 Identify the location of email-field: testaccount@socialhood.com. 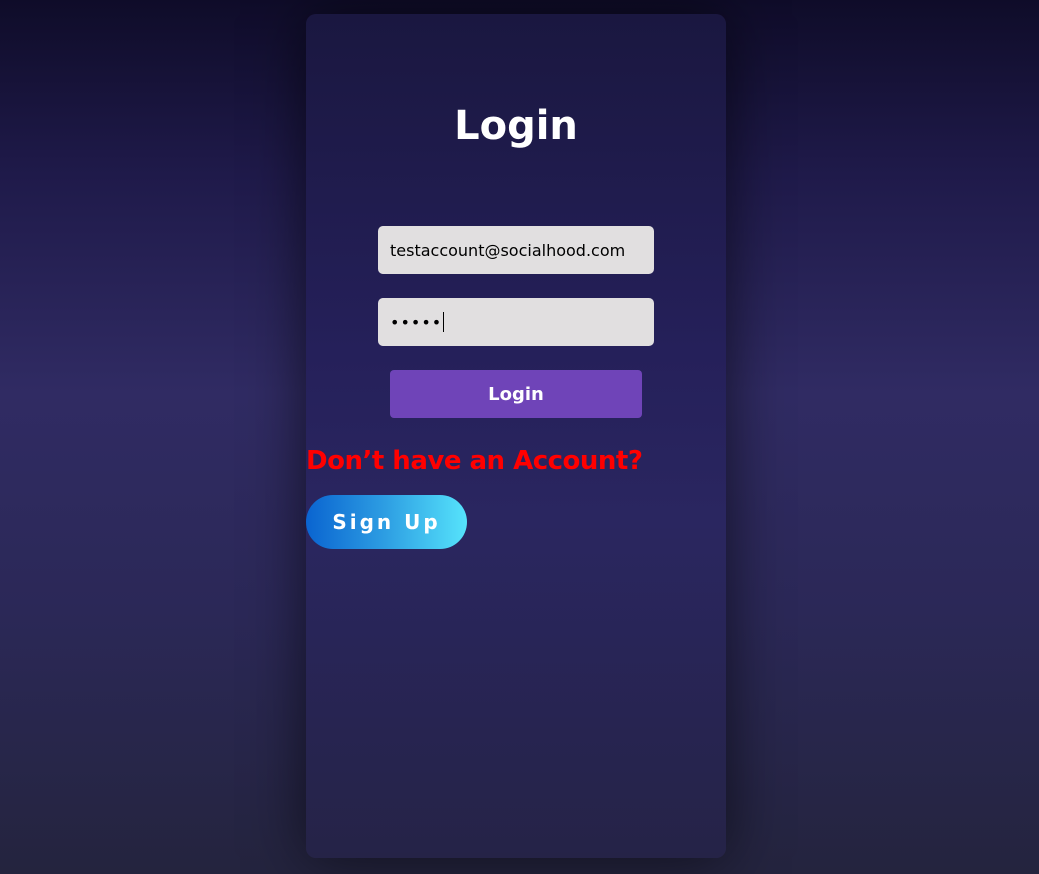
(516, 250).